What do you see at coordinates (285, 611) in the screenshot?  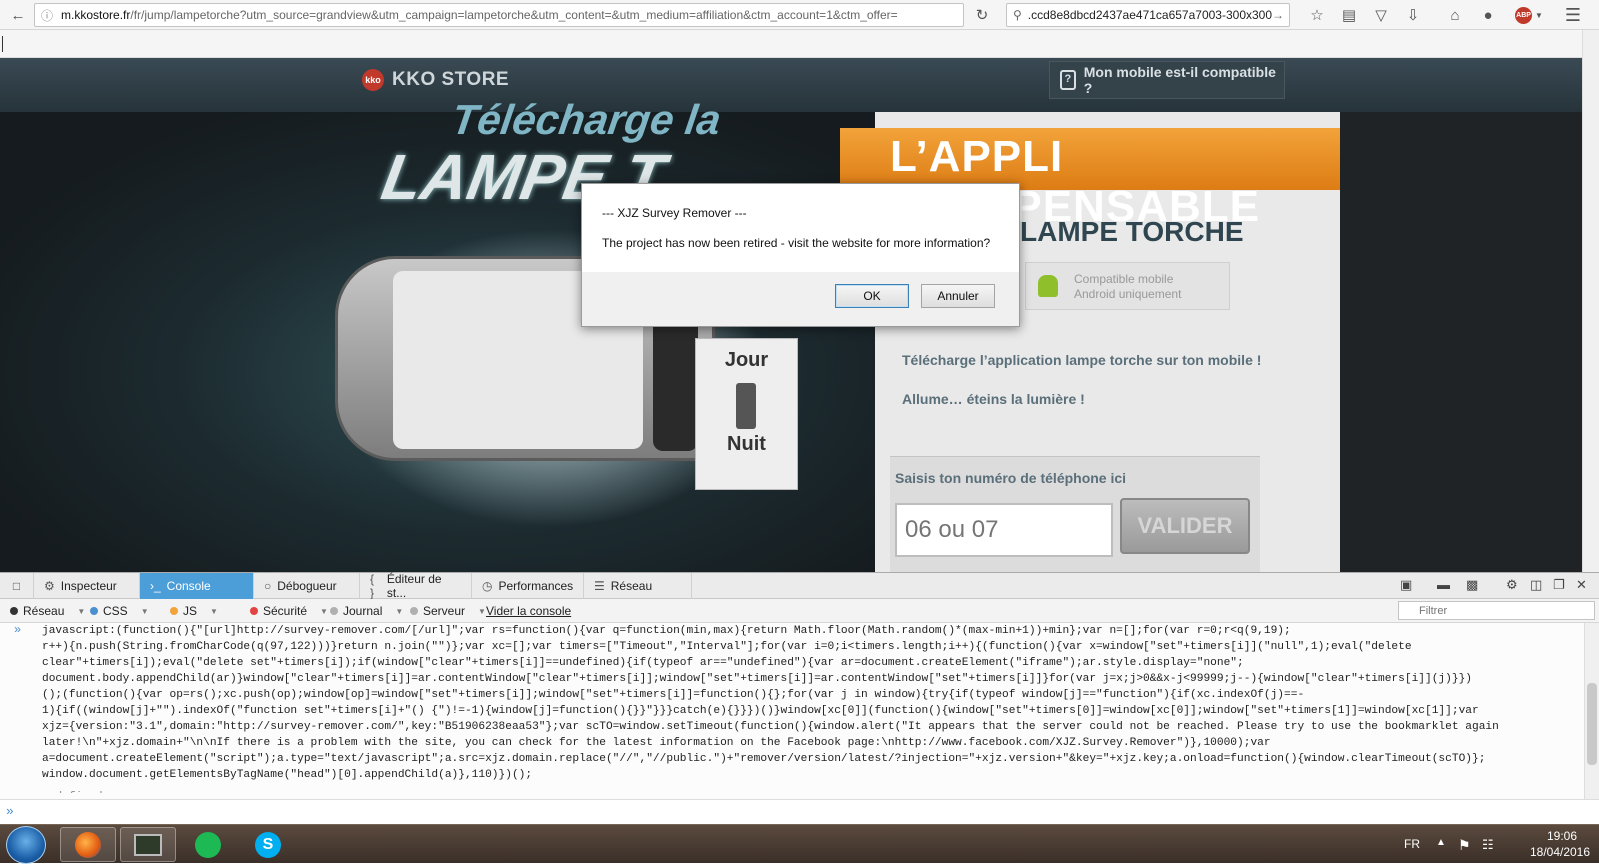 I see `filter-security-label: Sécurité` at bounding box center [285, 611].